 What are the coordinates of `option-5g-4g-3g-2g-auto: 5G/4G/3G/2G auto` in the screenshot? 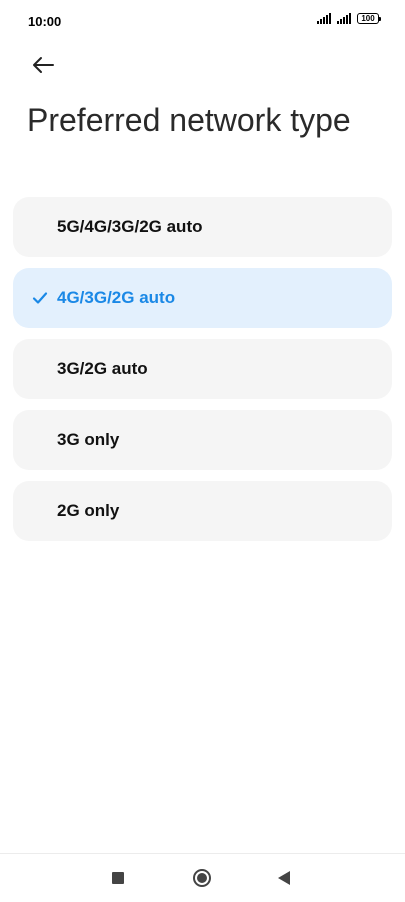 It's located at (202, 227).